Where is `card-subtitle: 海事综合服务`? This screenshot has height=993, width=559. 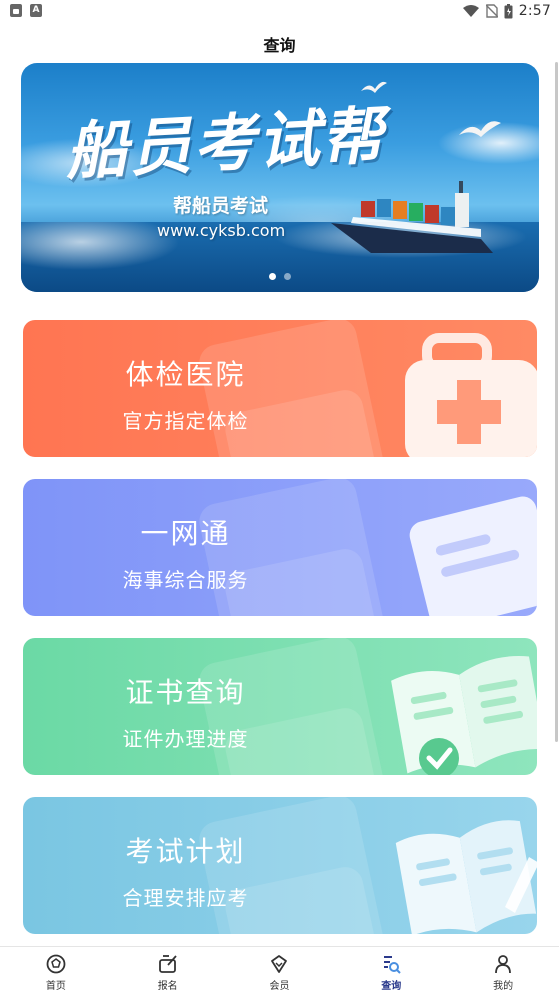
card-subtitle: 海事综合服务 is located at coordinates (185, 580).